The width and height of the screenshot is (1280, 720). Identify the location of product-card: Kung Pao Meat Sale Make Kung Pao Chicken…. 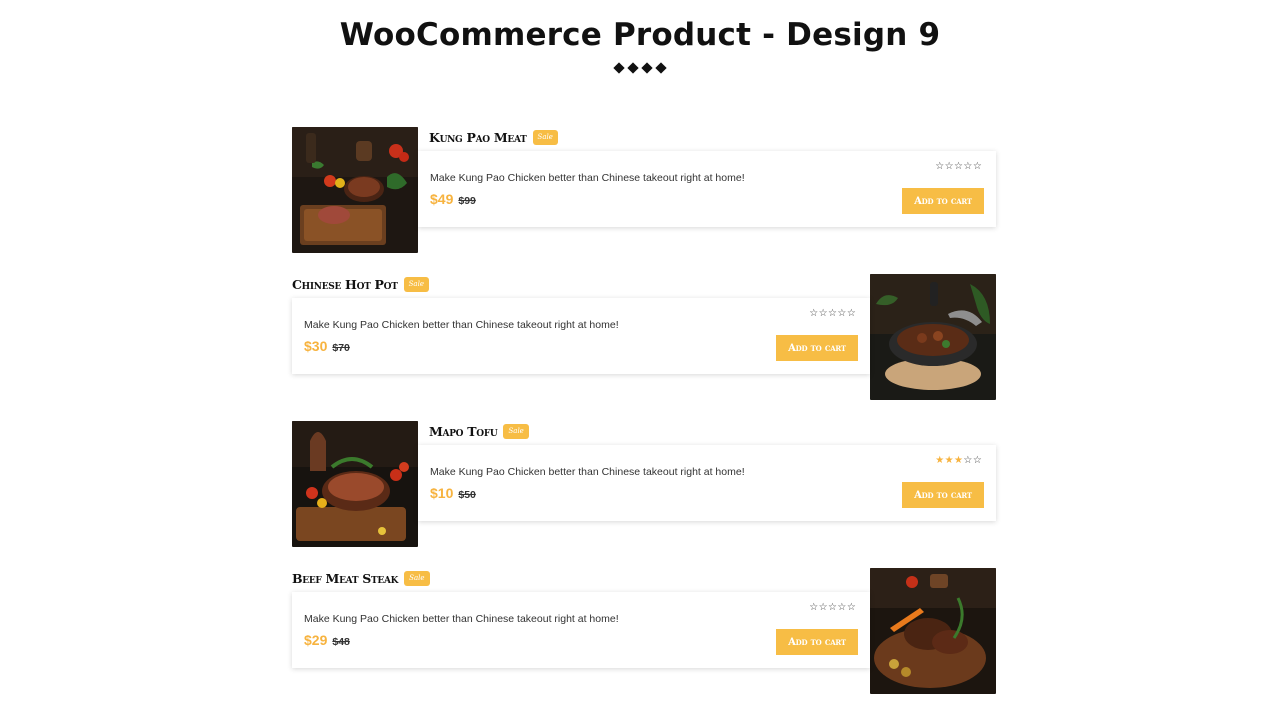
(644, 190).